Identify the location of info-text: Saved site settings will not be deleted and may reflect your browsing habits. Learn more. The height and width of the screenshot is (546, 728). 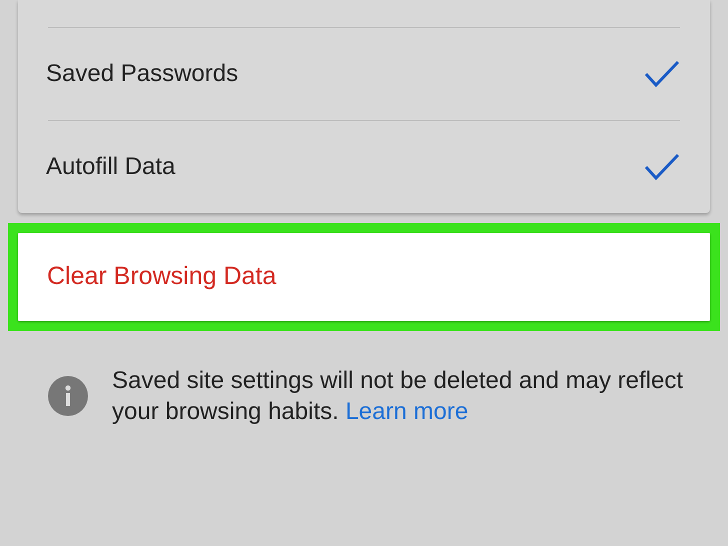
(398, 396).